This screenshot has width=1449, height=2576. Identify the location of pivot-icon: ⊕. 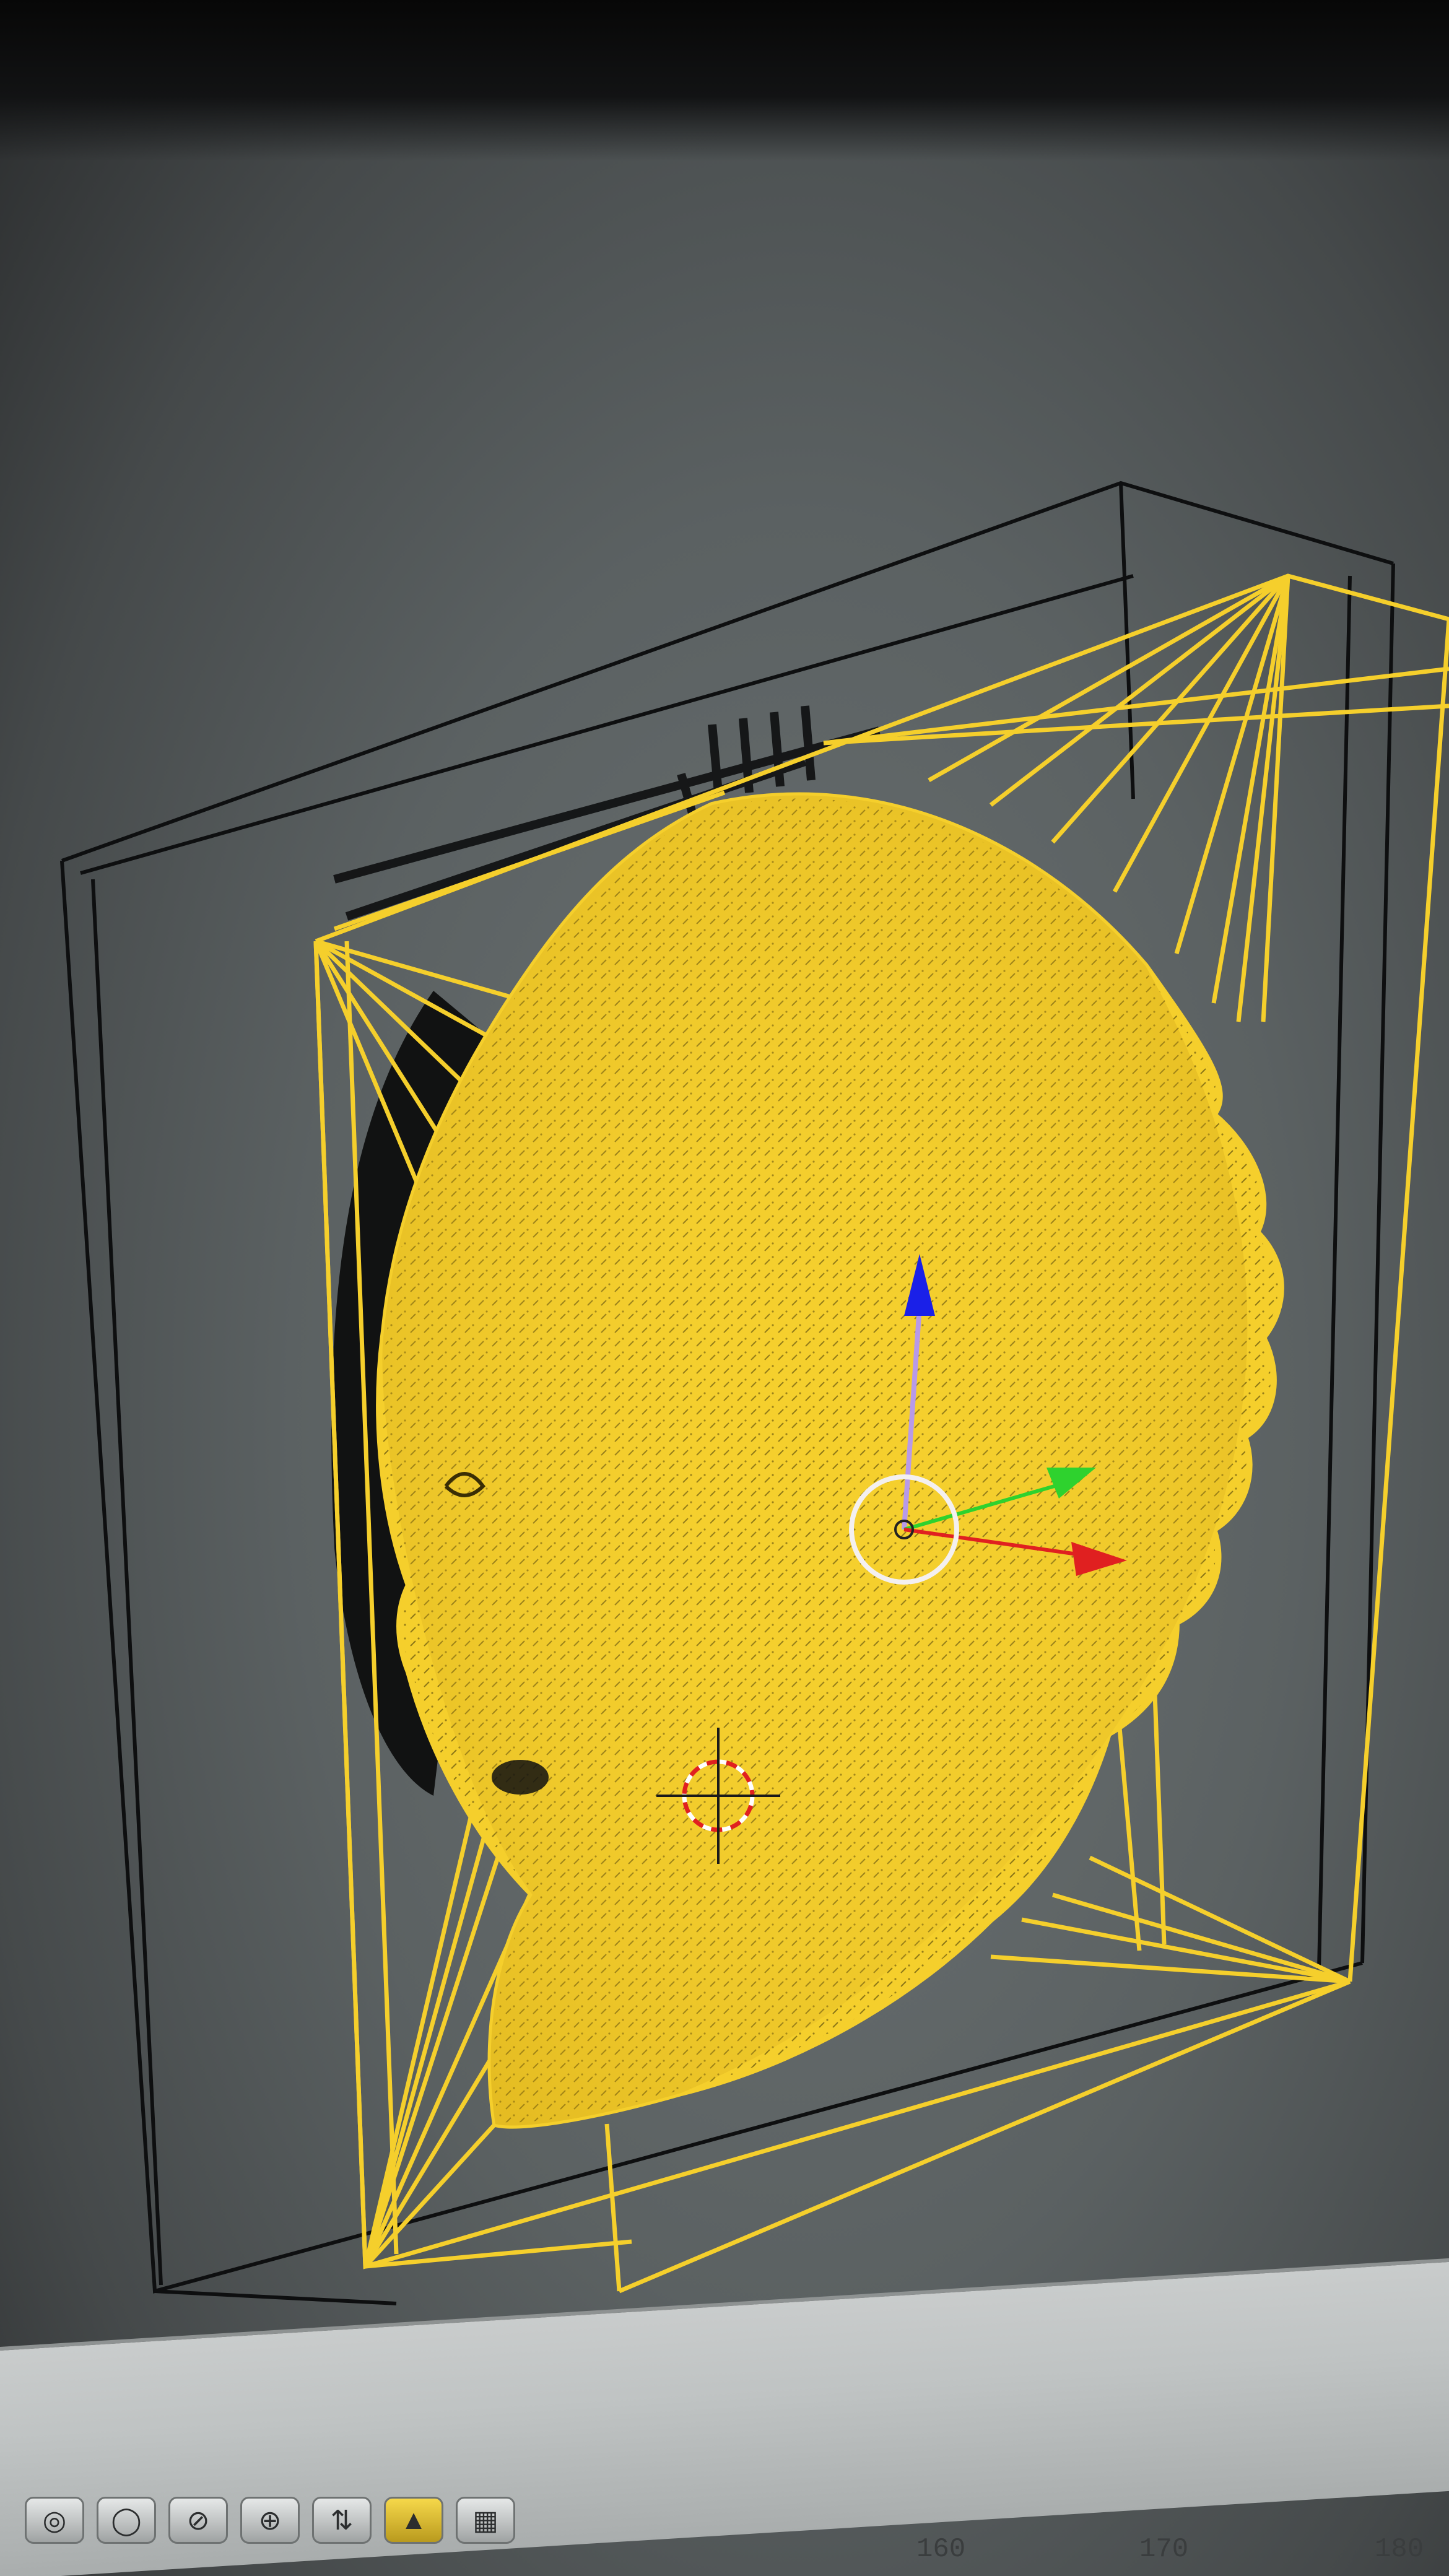
(270, 2520).